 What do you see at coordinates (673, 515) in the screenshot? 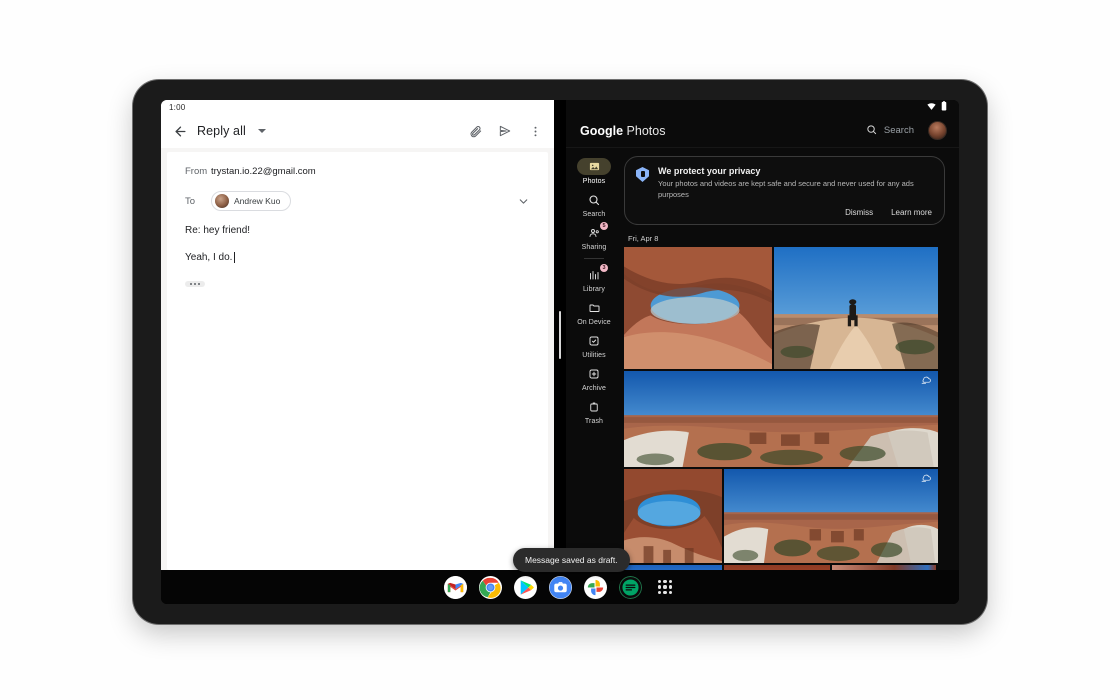
I see `photo-window-arch` at bounding box center [673, 515].